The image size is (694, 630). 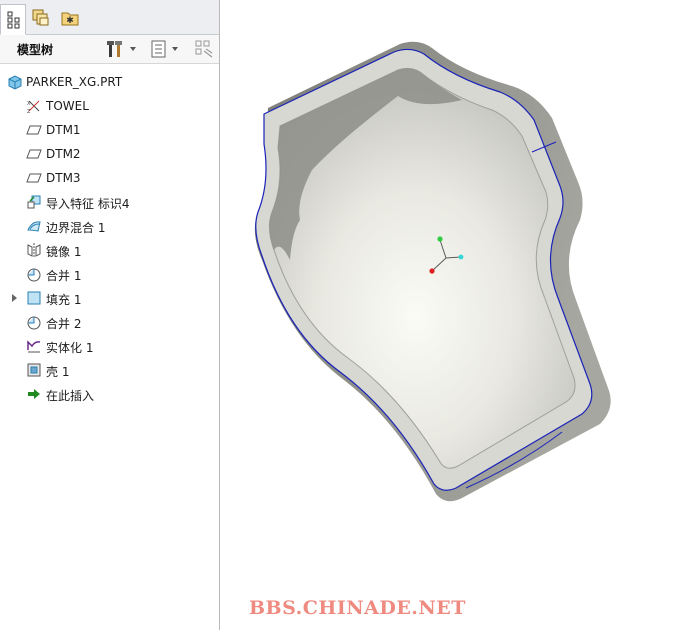 I want to click on model-tree-icon, so click(x=13, y=19).